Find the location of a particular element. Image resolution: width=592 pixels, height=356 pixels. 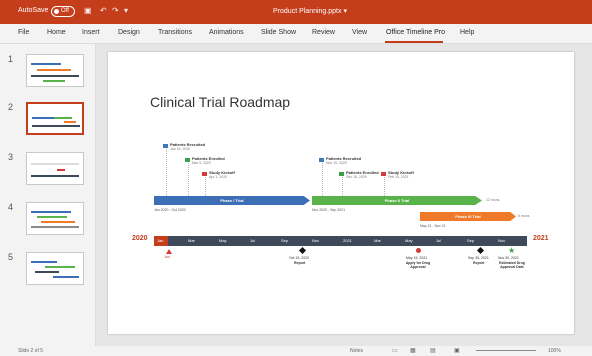

zoom-slider is located at coordinates (506, 350).